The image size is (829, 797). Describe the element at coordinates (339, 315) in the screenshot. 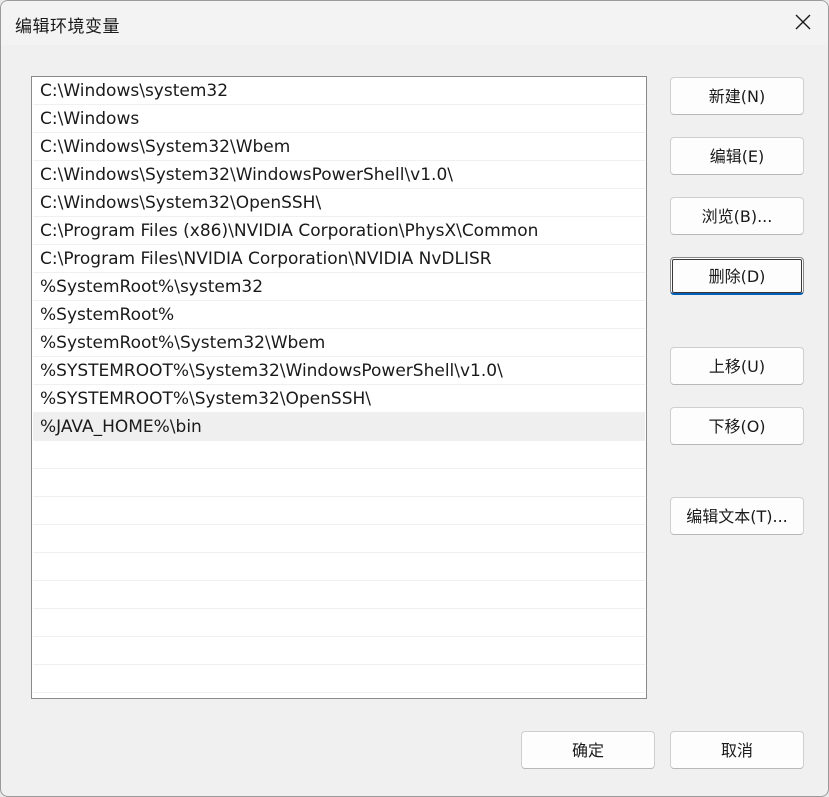

I see `list-item: %SystemRoot%` at that location.